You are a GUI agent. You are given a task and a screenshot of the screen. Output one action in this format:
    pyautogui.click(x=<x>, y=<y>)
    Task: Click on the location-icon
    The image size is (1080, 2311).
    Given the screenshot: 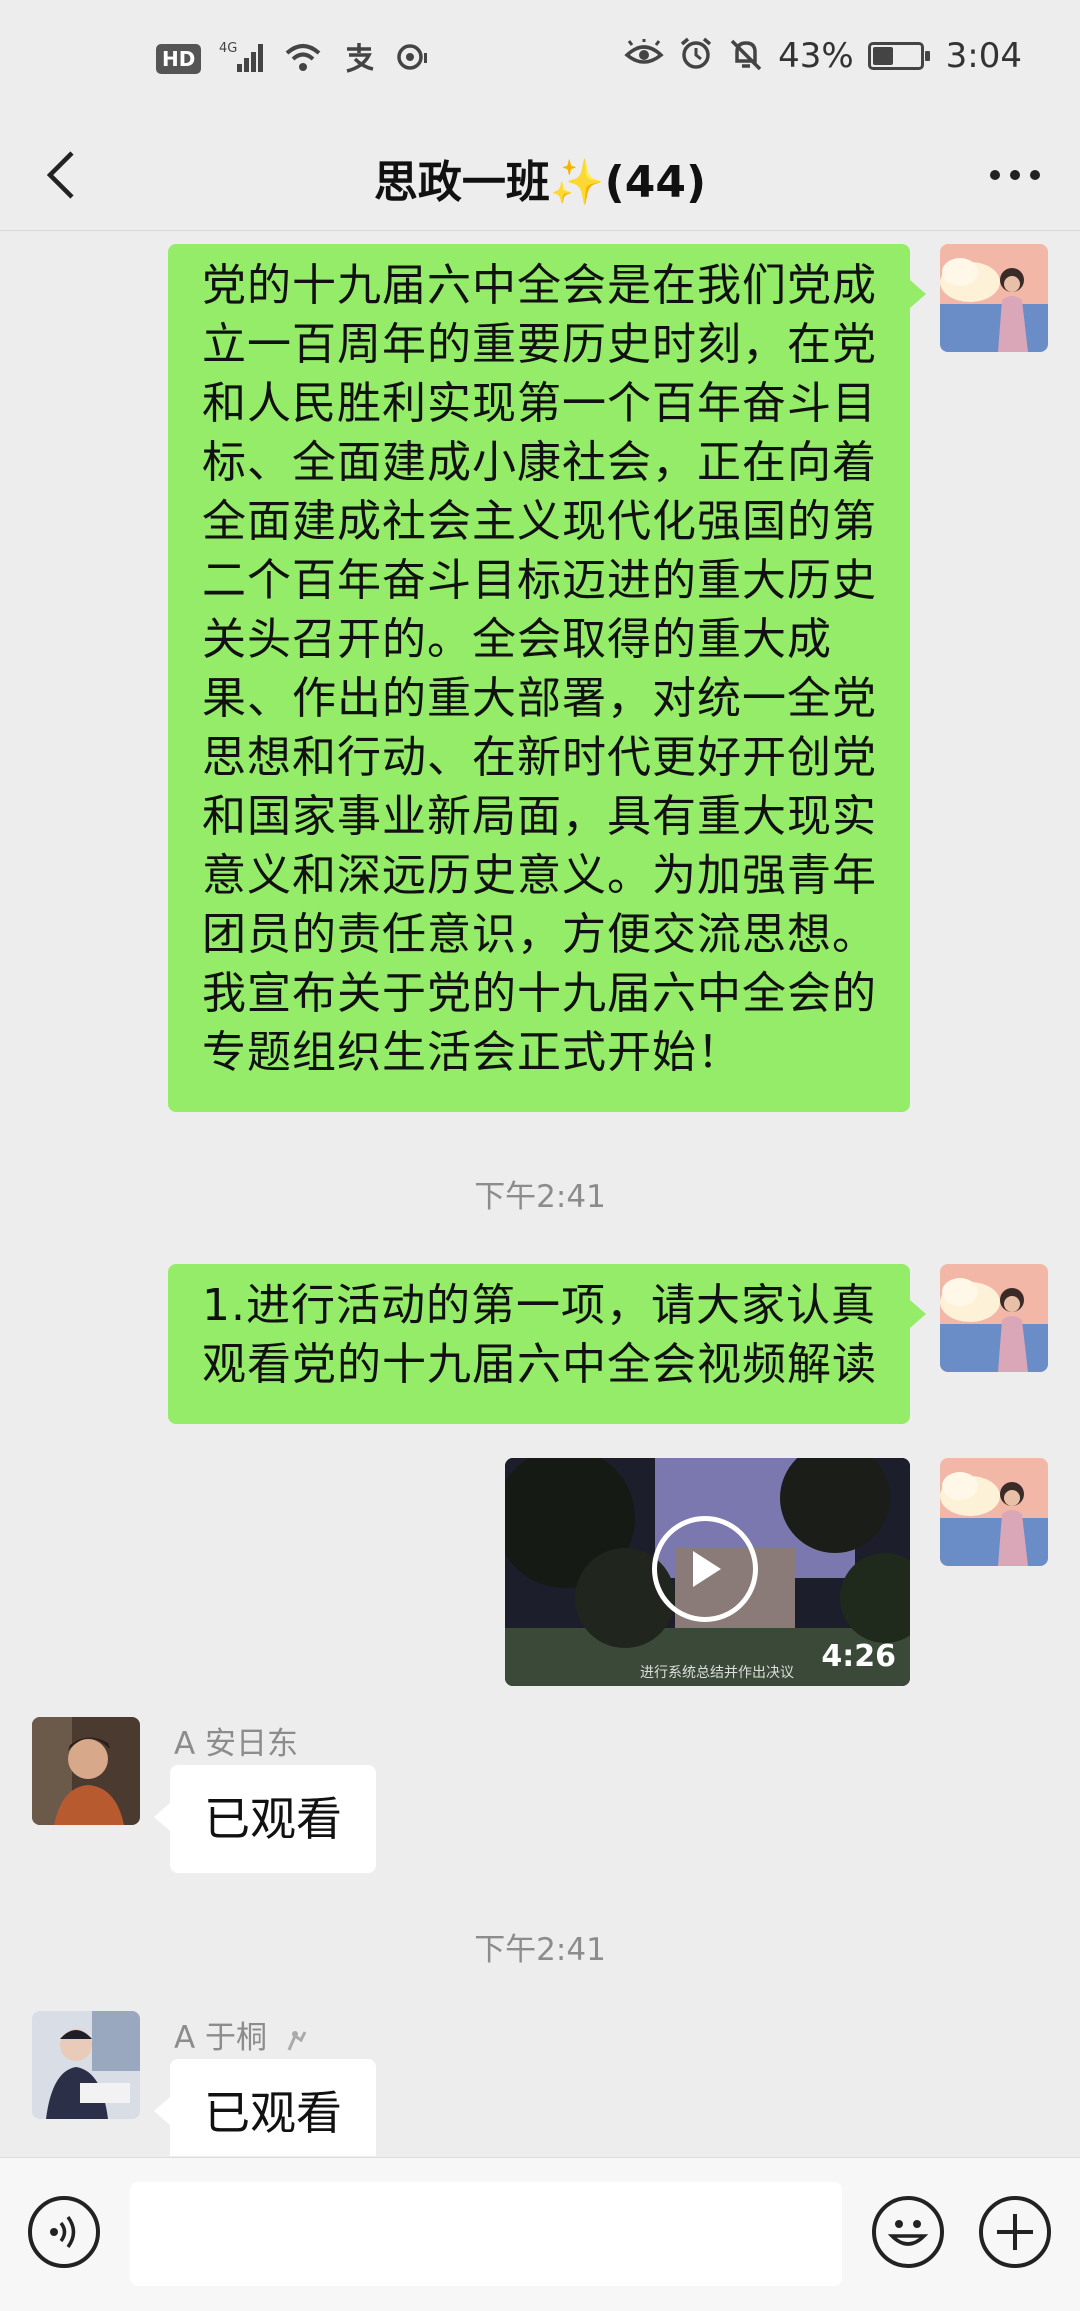 What is the action you would take?
    pyautogui.click(x=412, y=59)
    